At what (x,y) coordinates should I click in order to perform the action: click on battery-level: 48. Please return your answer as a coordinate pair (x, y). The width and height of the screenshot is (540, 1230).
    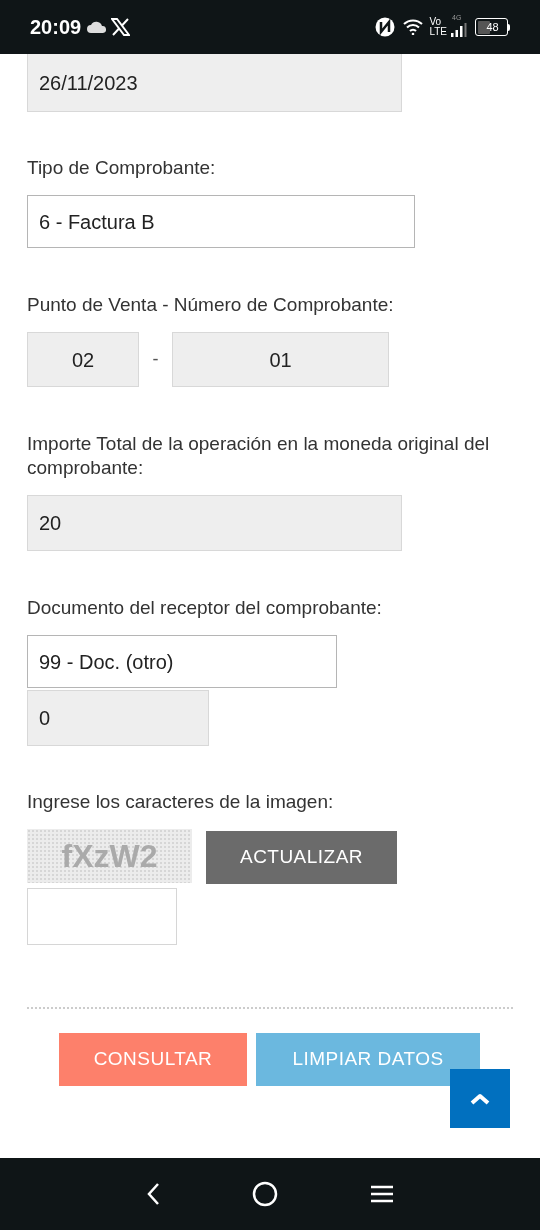
    Looking at the image, I should click on (492, 27).